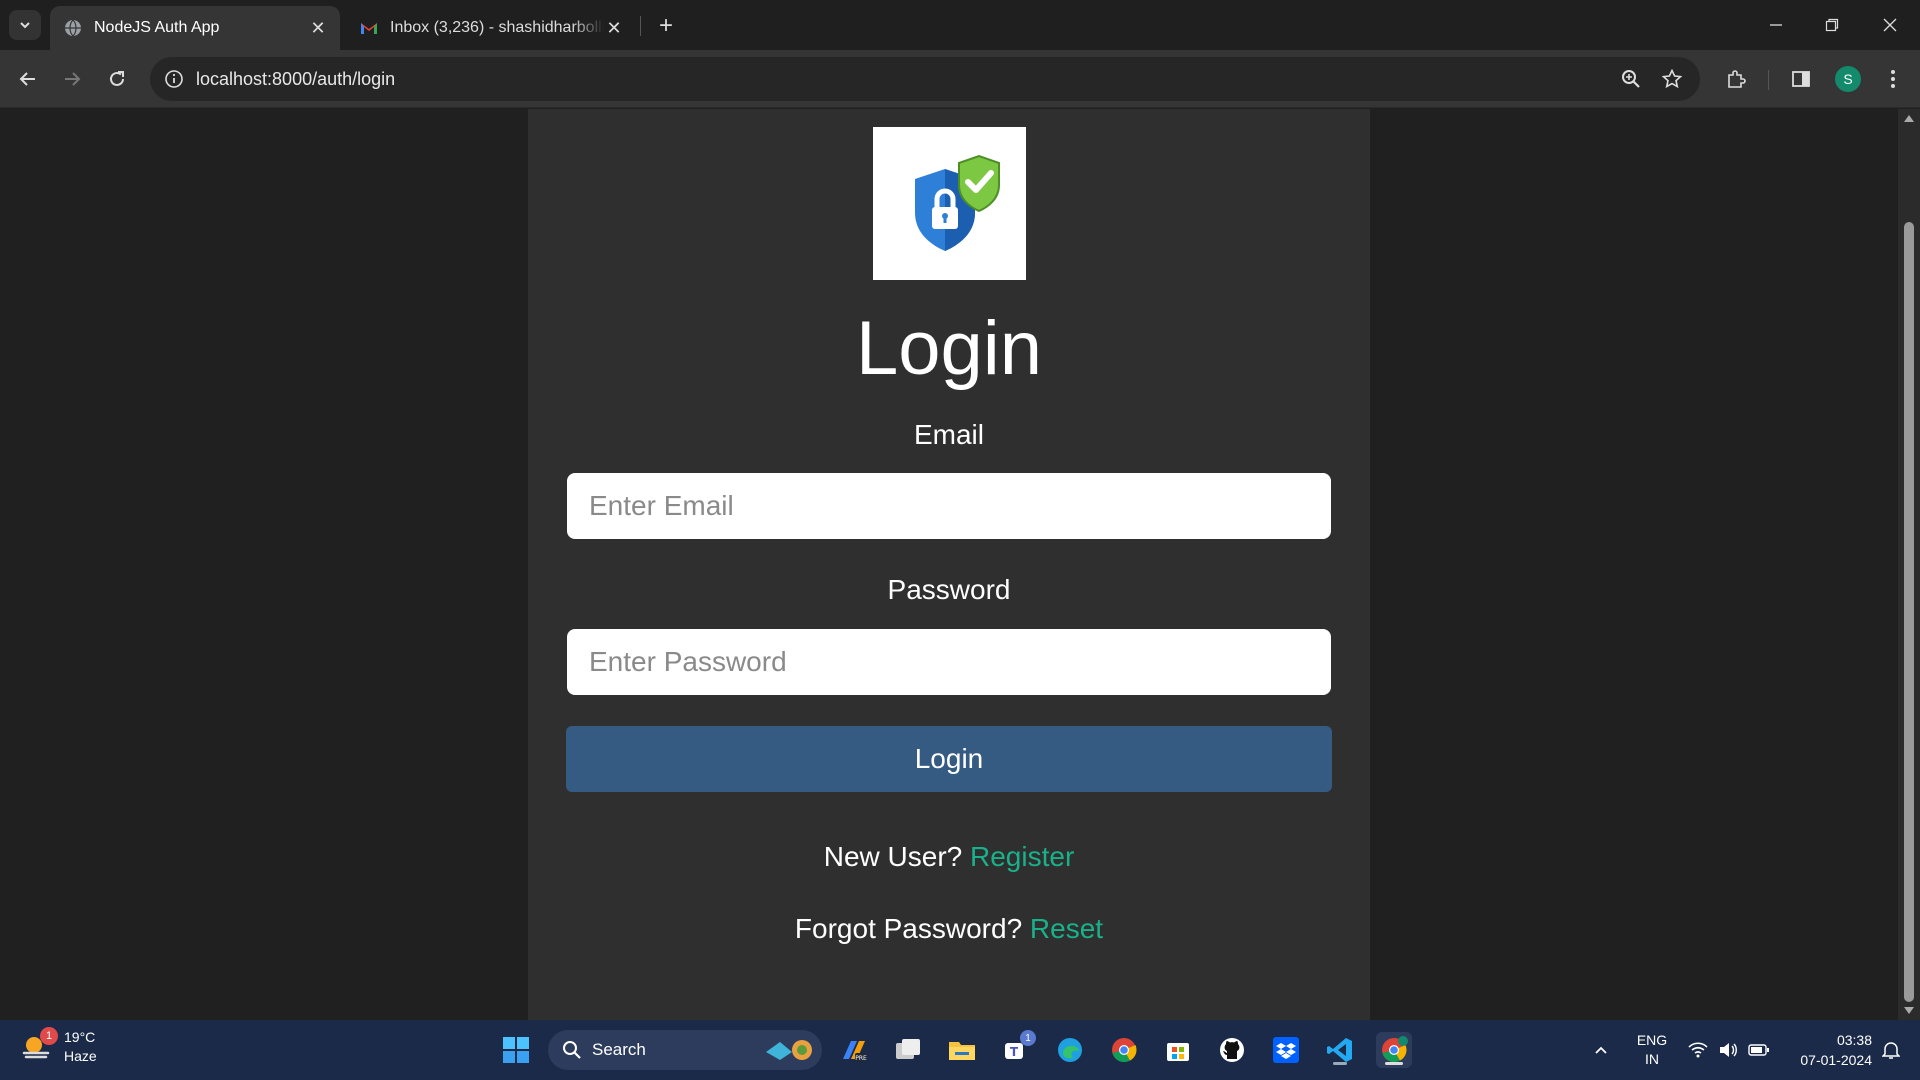 The image size is (1920, 1080). I want to click on edge-icon, so click(1070, 1050).